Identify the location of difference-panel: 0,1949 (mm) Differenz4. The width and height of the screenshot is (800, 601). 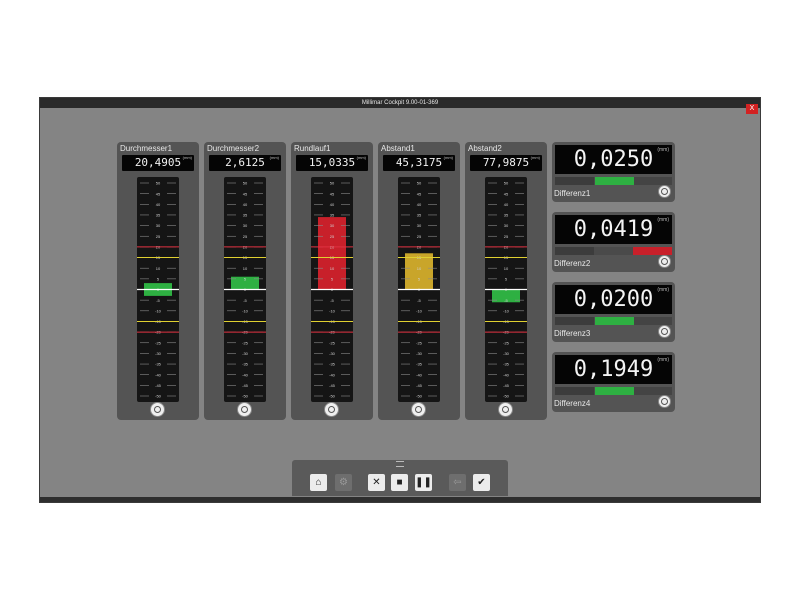
(613, 382).